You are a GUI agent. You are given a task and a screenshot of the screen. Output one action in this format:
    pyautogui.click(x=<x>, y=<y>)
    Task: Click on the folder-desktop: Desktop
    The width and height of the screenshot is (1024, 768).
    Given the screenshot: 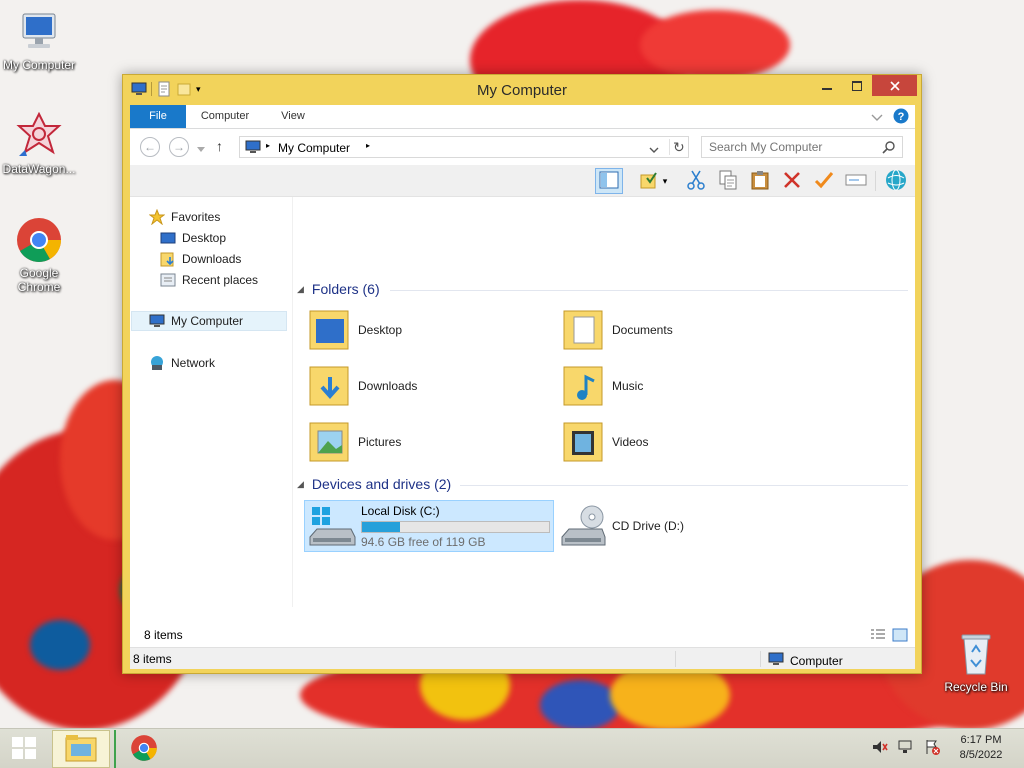 What is the action you would take?
    pyautogui.click(x=431, y=330)
    